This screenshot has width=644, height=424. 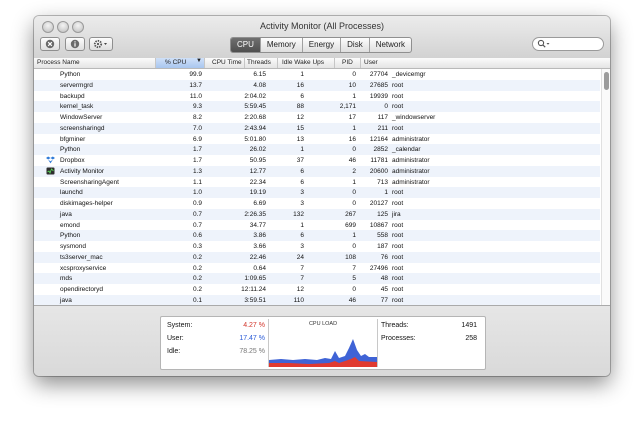 I want to click on column-pid: PID, so click(x=347, y=62).